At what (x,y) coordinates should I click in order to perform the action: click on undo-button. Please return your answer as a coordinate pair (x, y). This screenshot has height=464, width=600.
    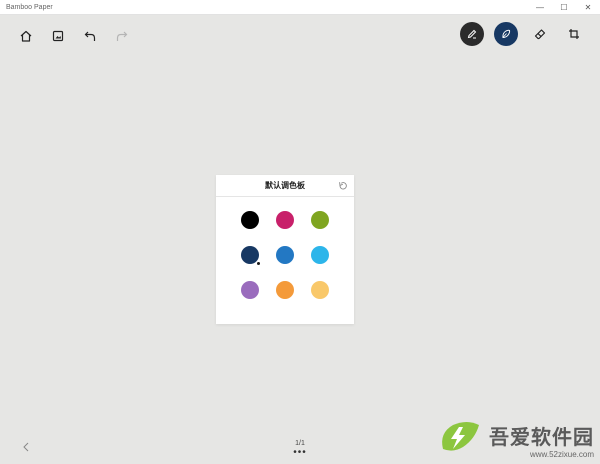
    Looking at the image, I should click on (90, 36).